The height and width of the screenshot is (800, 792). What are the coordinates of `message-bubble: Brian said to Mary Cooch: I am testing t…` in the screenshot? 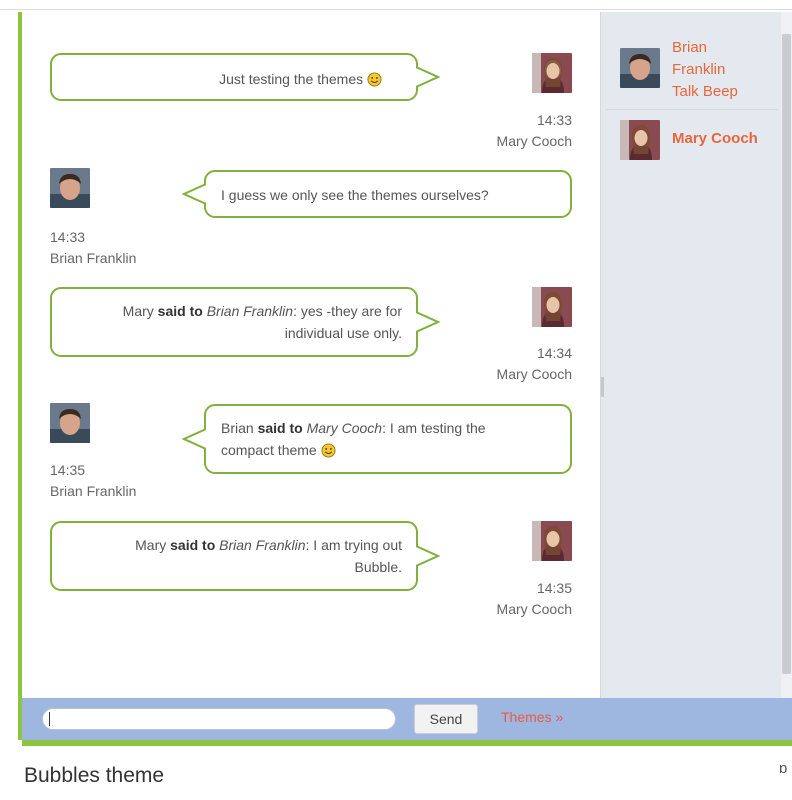 It's located at (377, 439).